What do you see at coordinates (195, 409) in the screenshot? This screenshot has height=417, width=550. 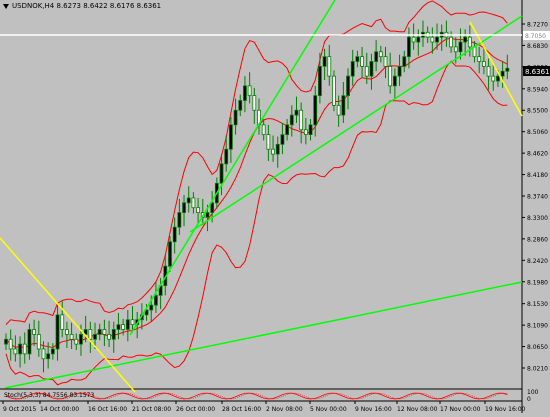 I see `time-tick-label: 26 Oct 00:00` at bounding box center [195, 409].